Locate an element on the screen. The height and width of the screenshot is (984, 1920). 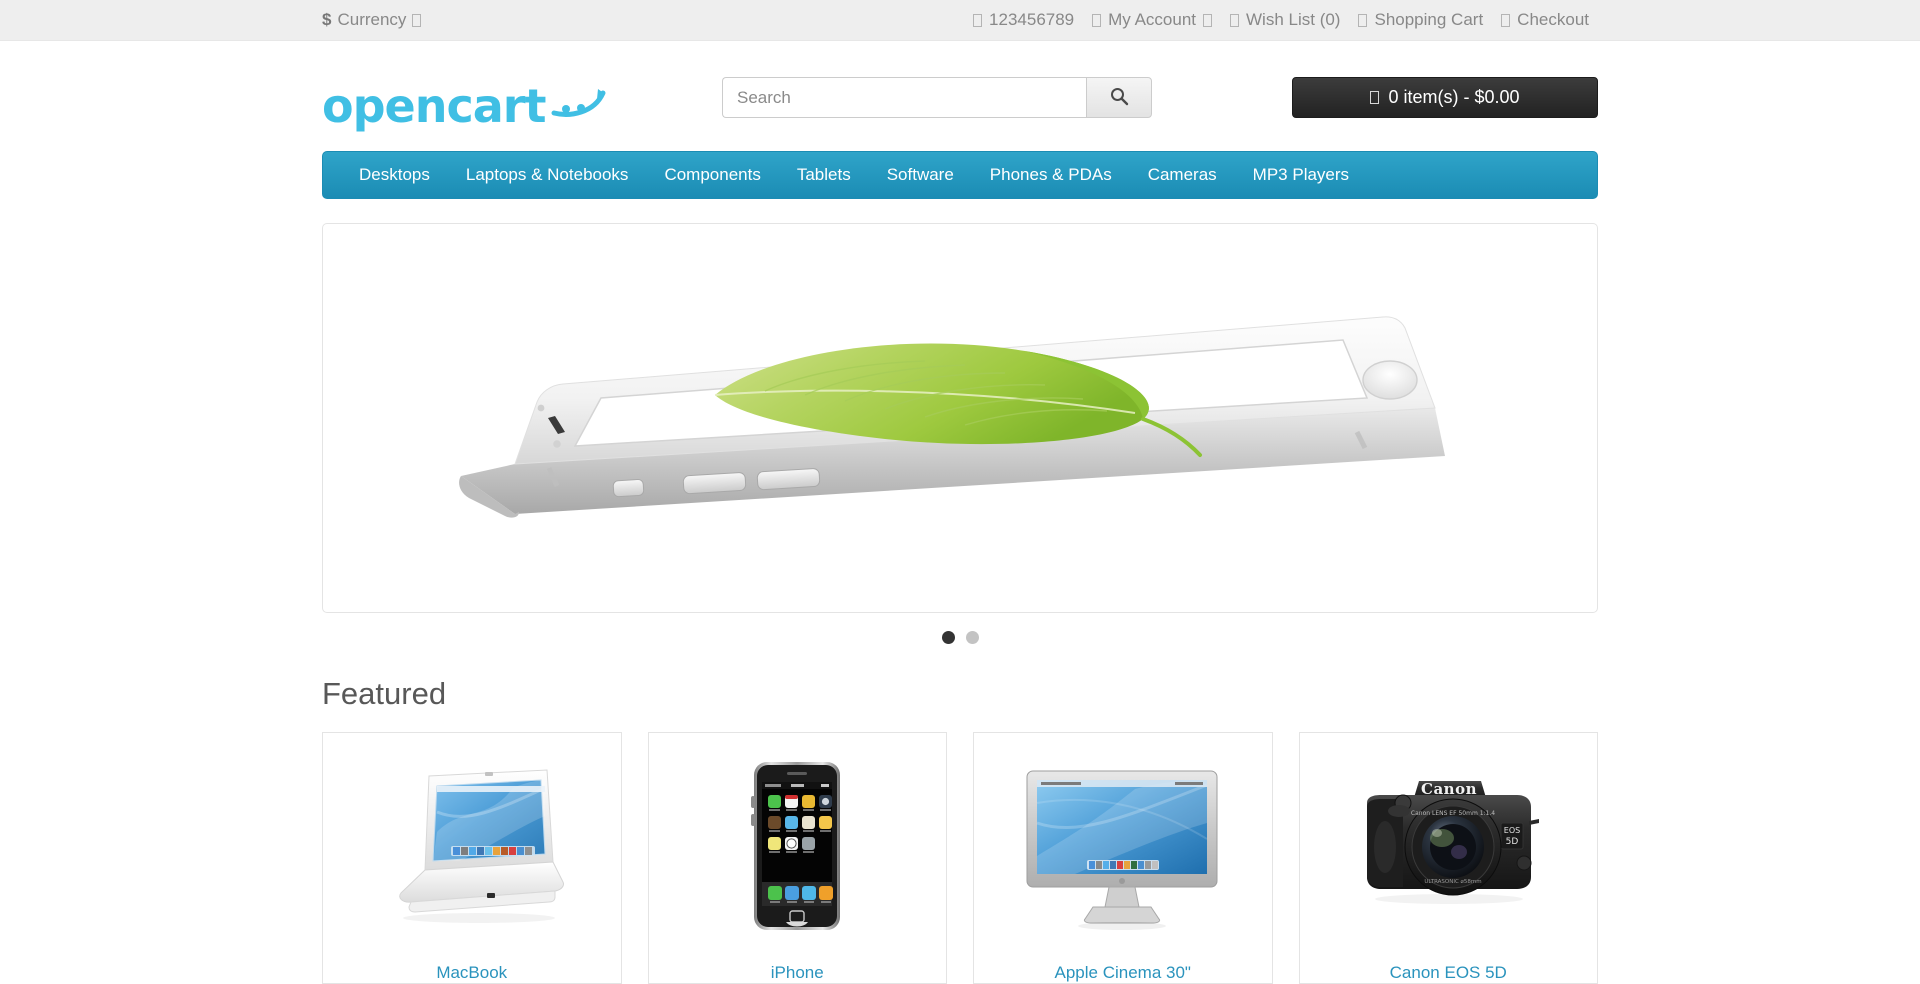
search-group is located at coordinates (937, 97).